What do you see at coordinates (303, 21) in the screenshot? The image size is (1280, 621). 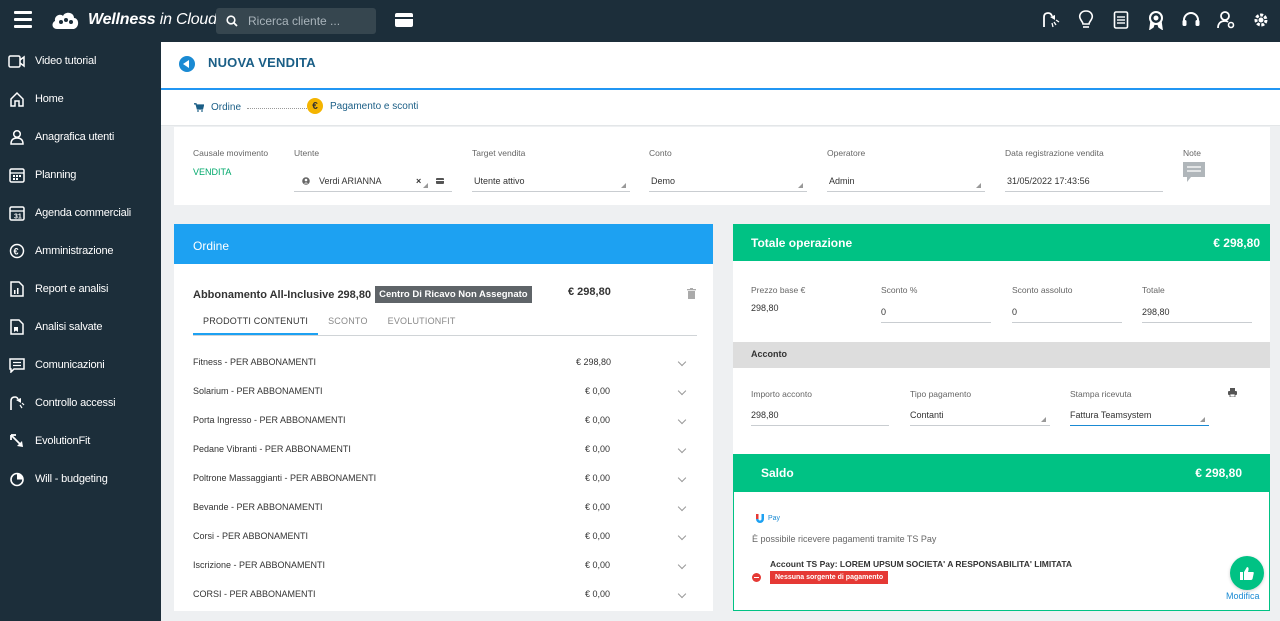 I see `search-input` at bounding box center [303, 21].